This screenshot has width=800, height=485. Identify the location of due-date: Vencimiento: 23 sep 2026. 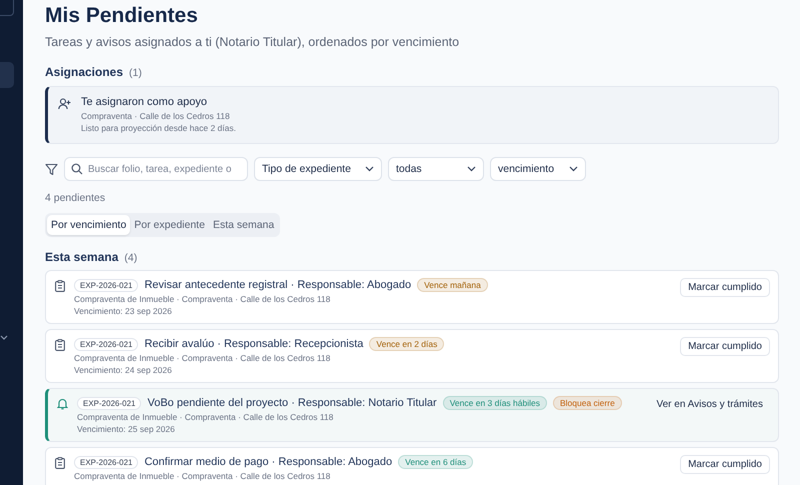
(123, 311).